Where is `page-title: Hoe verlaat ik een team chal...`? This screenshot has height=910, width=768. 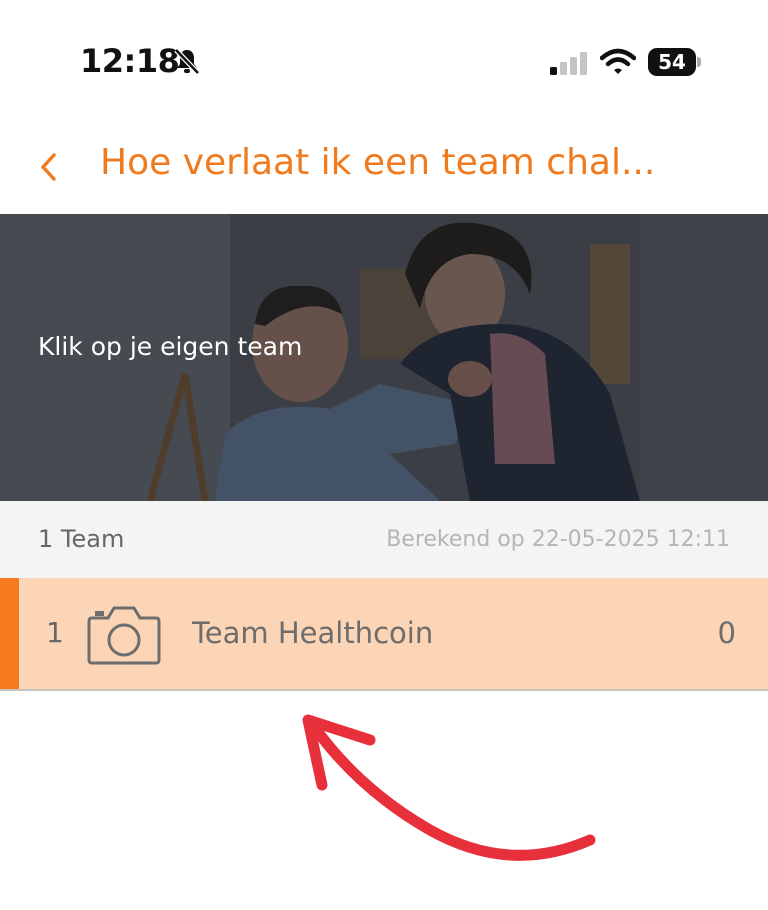
page-title: Hoe verlaat ik een team chal... is located at coordinates (378, 162).